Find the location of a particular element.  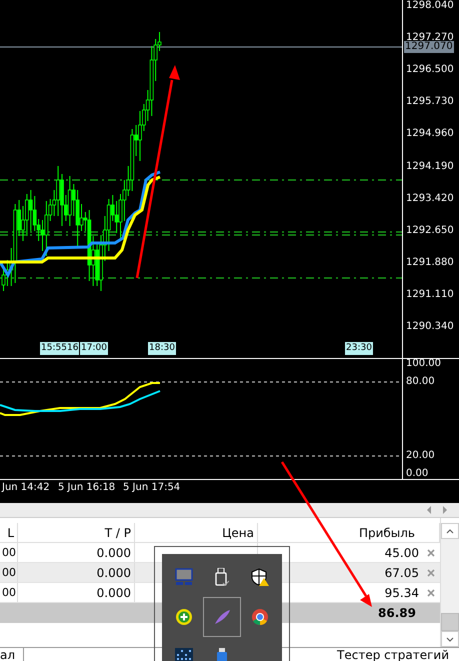

grid-icon is located at coordinates (184, 654).